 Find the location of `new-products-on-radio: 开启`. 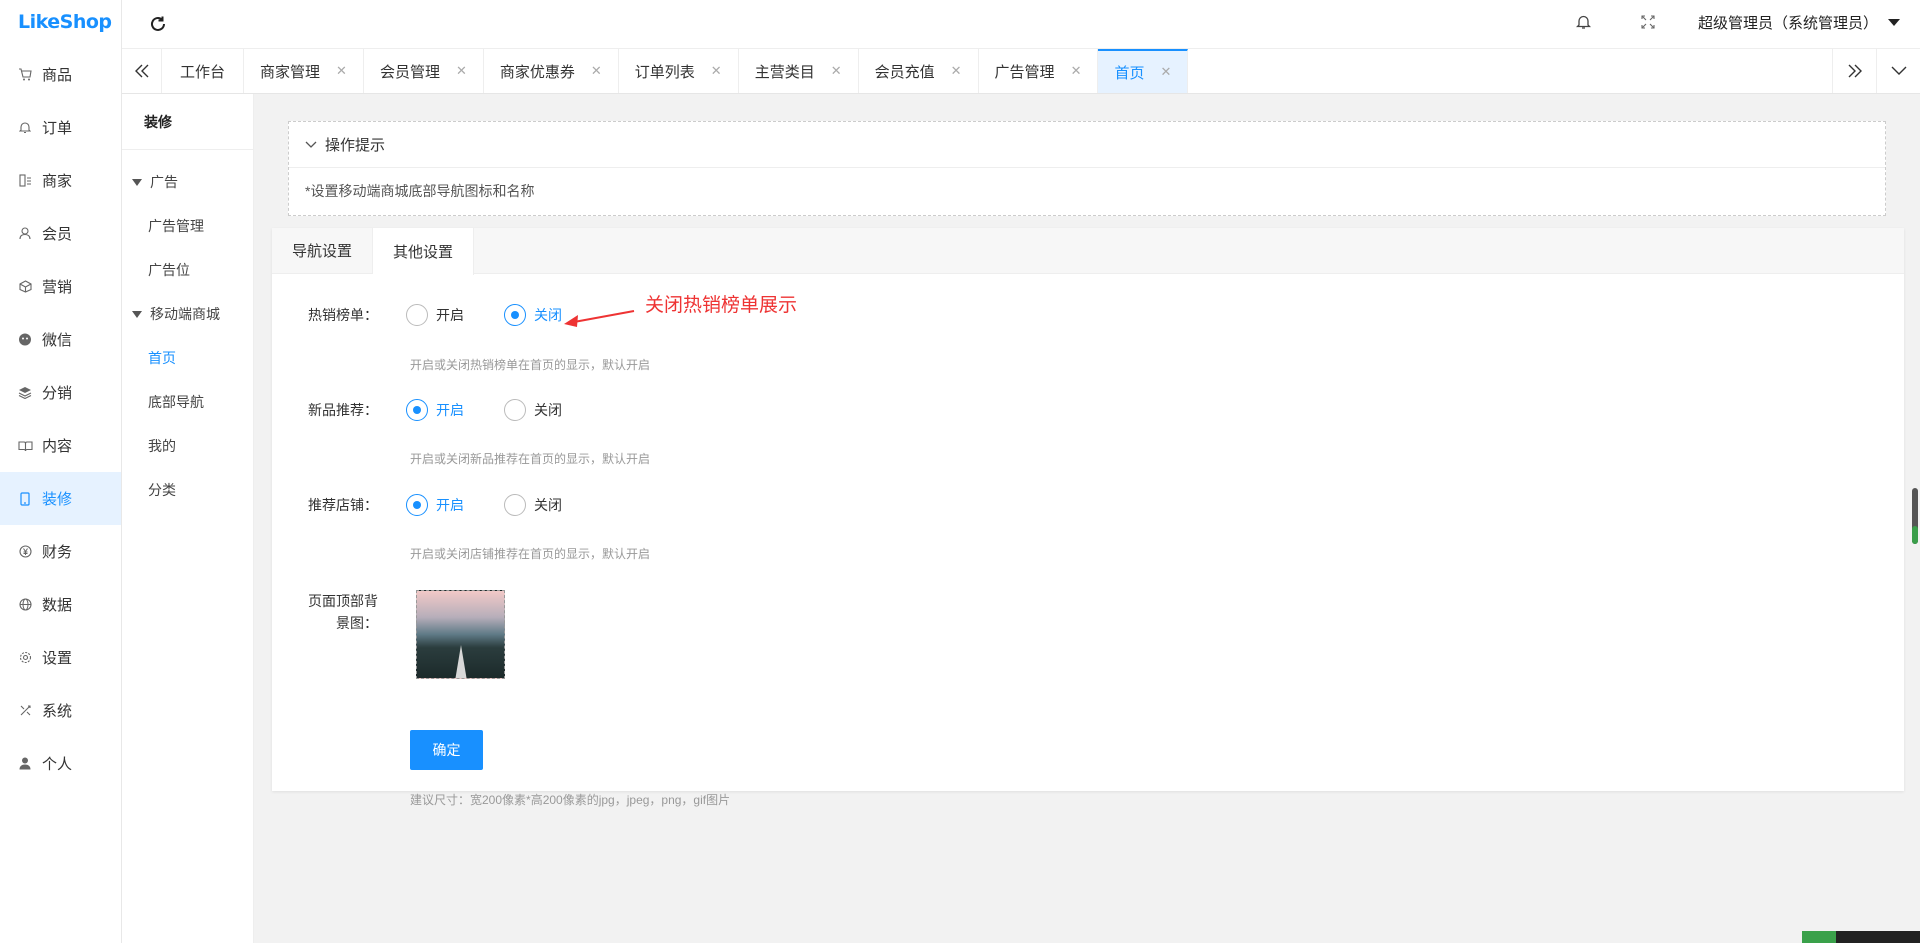

new-products-on-radio: 开启 is located at coordinates (435, 410).